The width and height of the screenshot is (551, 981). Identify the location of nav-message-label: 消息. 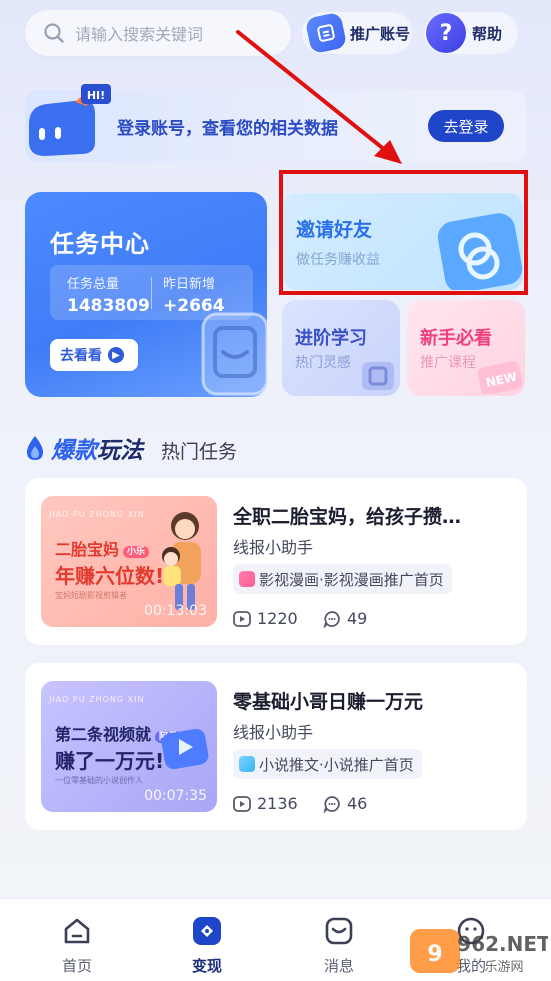
(338, 966).